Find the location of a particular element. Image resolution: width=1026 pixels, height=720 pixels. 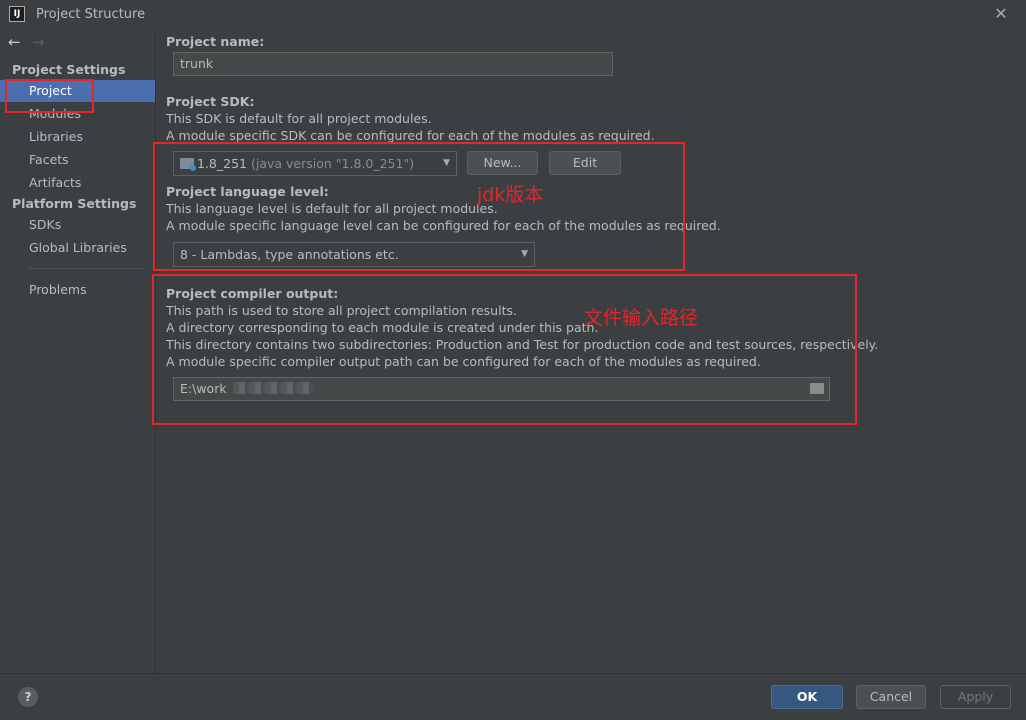

annotation-output-text: 文件输入路径 is located at coordinates (641, 318).